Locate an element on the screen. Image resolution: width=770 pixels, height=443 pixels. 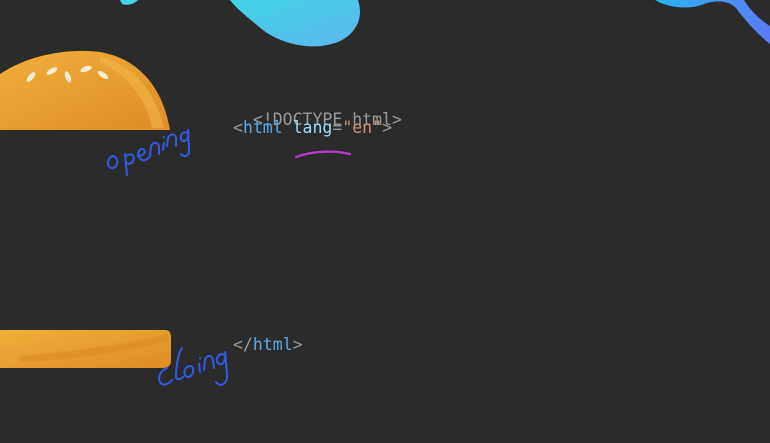
code-line-html-open: <html lang="en"> is located at coordinates (312, 127).